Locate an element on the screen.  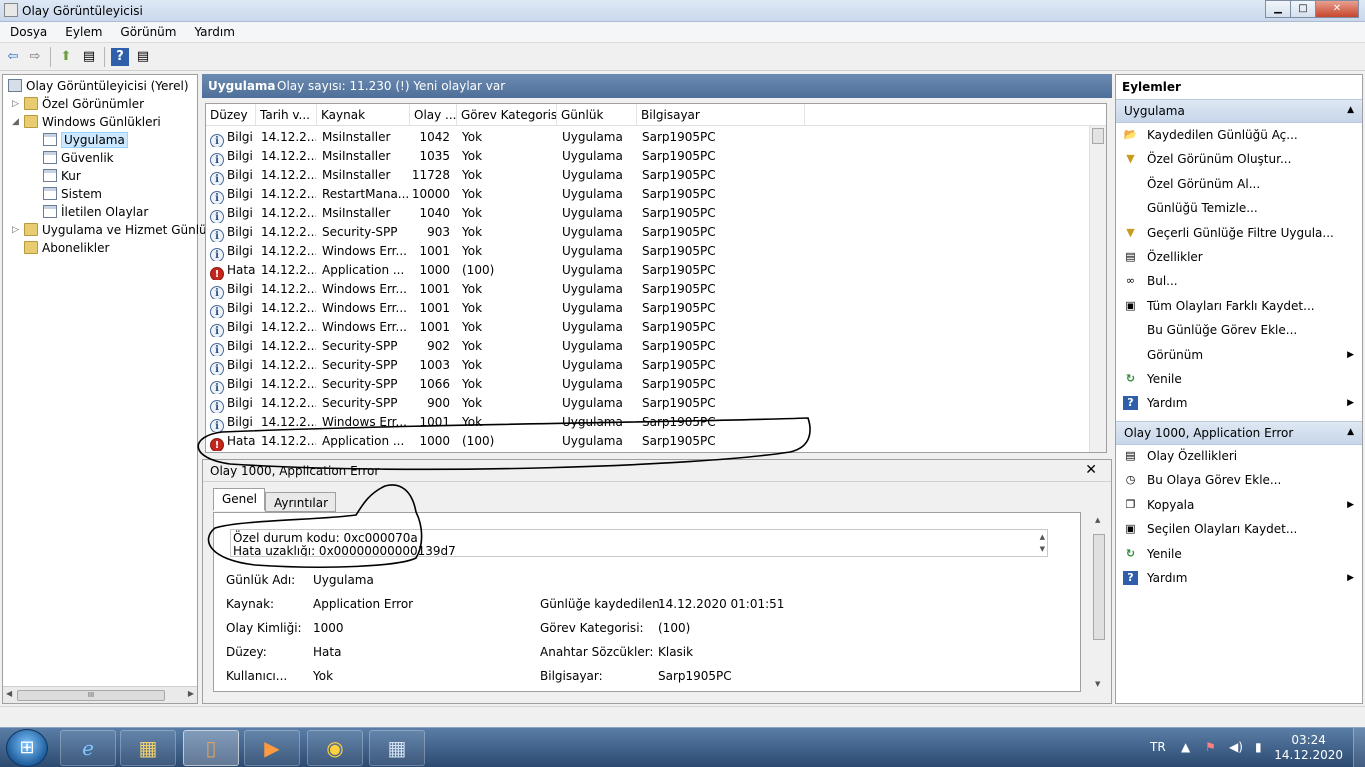
scroll-down-arrow-icon: ▼ is located at coordinates (1097, 684).